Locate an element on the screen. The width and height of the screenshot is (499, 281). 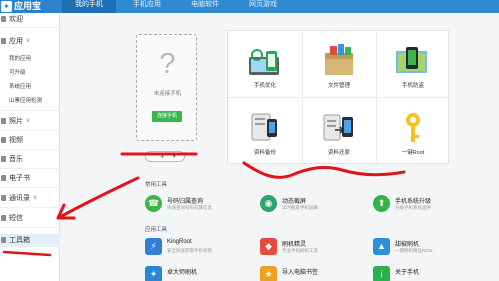
util-phone-lookup: ☎ 号码归属查询 快速查询号码归属信息 is located at coordinates (204, 205).